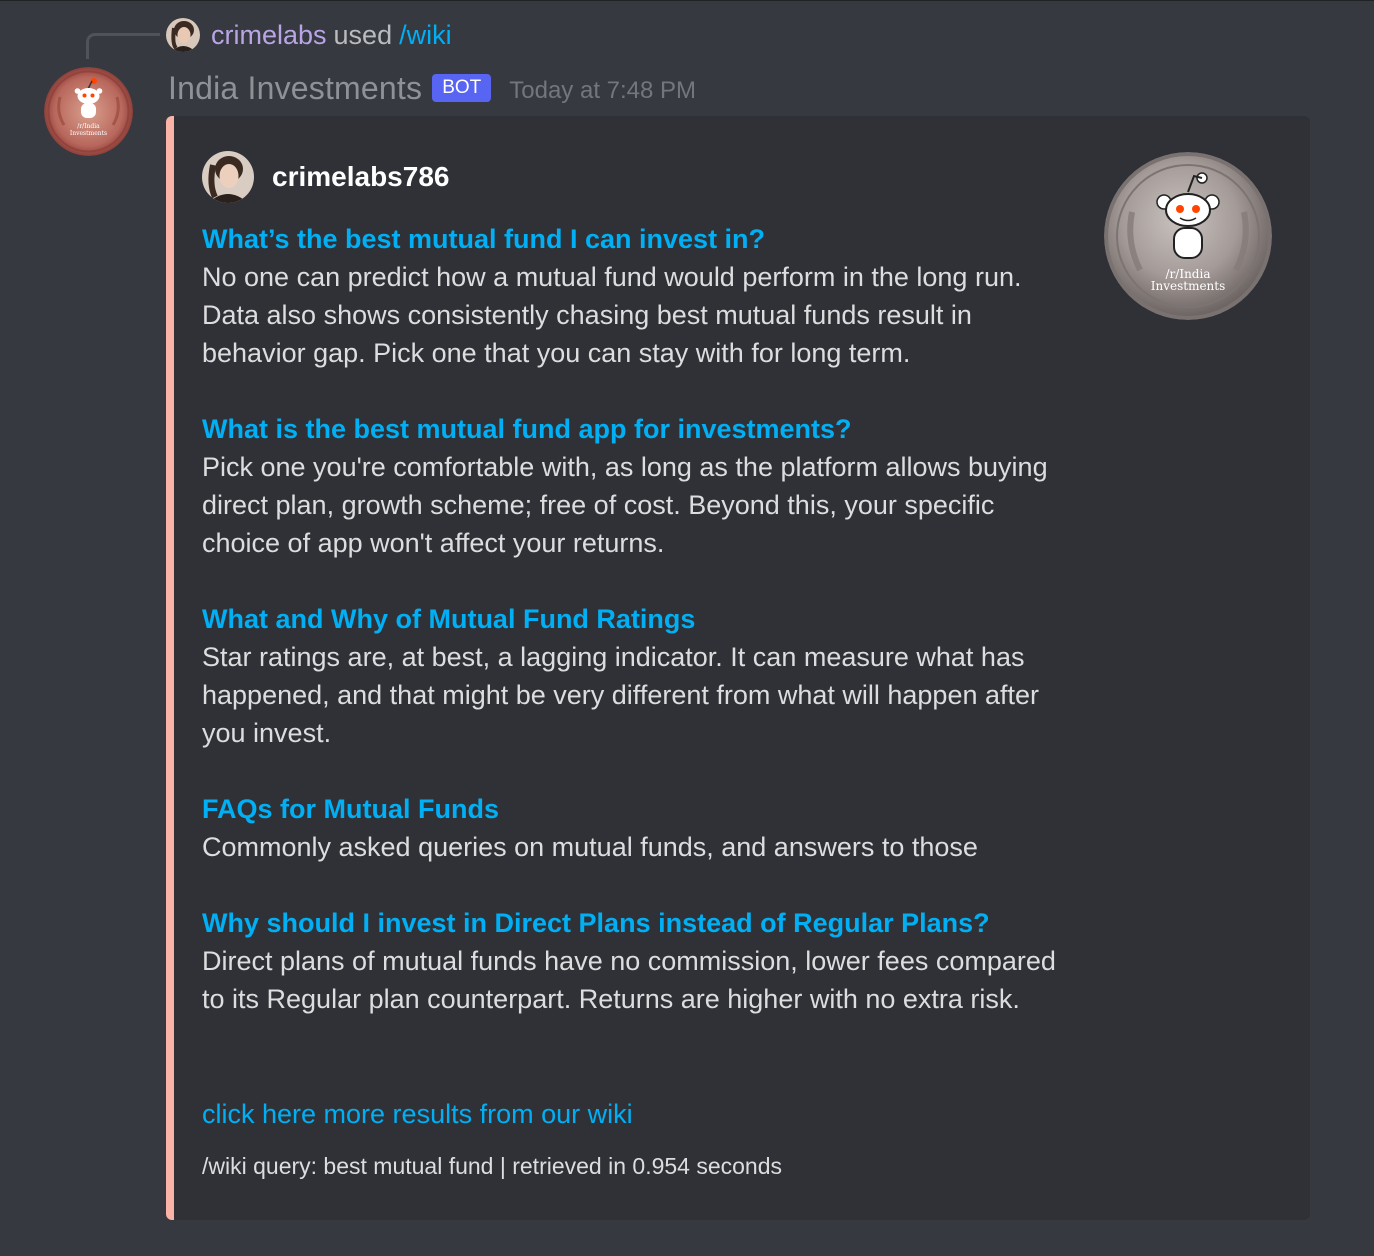  What do you see at coordinates (425, 35) in the screenshot?
I see `command-name: /wiki` at bounding box center [425, 35].